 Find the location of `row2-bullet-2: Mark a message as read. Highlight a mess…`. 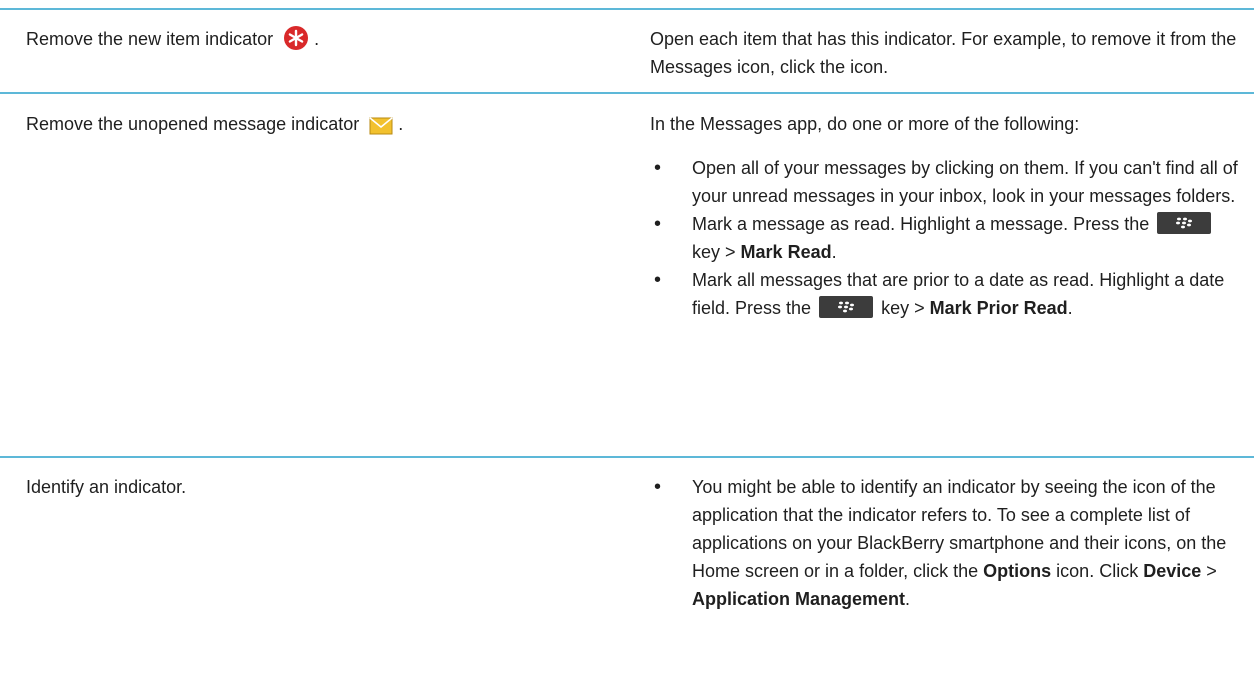

row2-bullet-2: Mark a message as read. Highlight a mess… is located at coordinates (945, 238).